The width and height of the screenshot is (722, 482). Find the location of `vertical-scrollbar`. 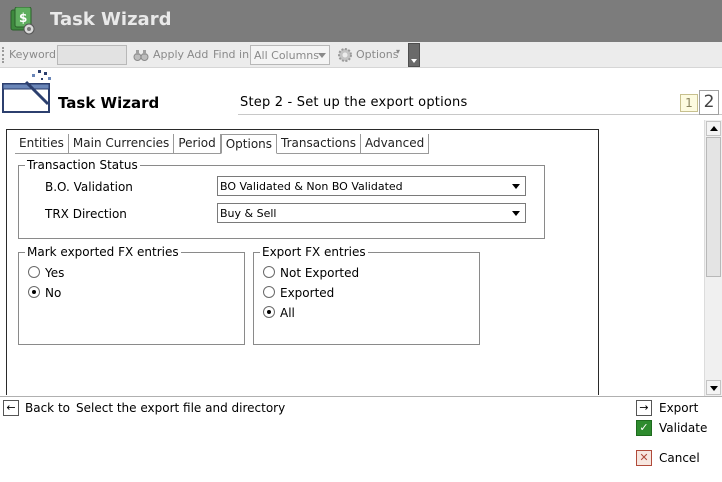

vertical-scrollbar is located at coordinates (713, 258).